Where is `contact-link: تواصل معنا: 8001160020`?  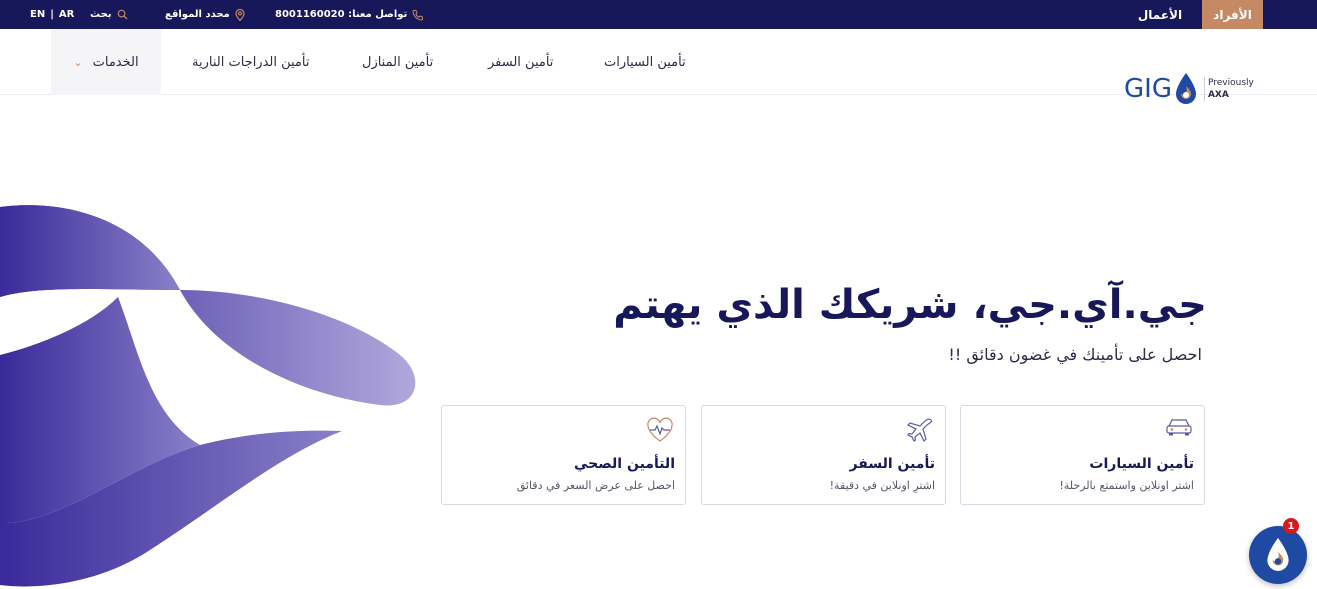 contact-link: تواصل معنا: 8001160020 is located at coordinates (349, 14).